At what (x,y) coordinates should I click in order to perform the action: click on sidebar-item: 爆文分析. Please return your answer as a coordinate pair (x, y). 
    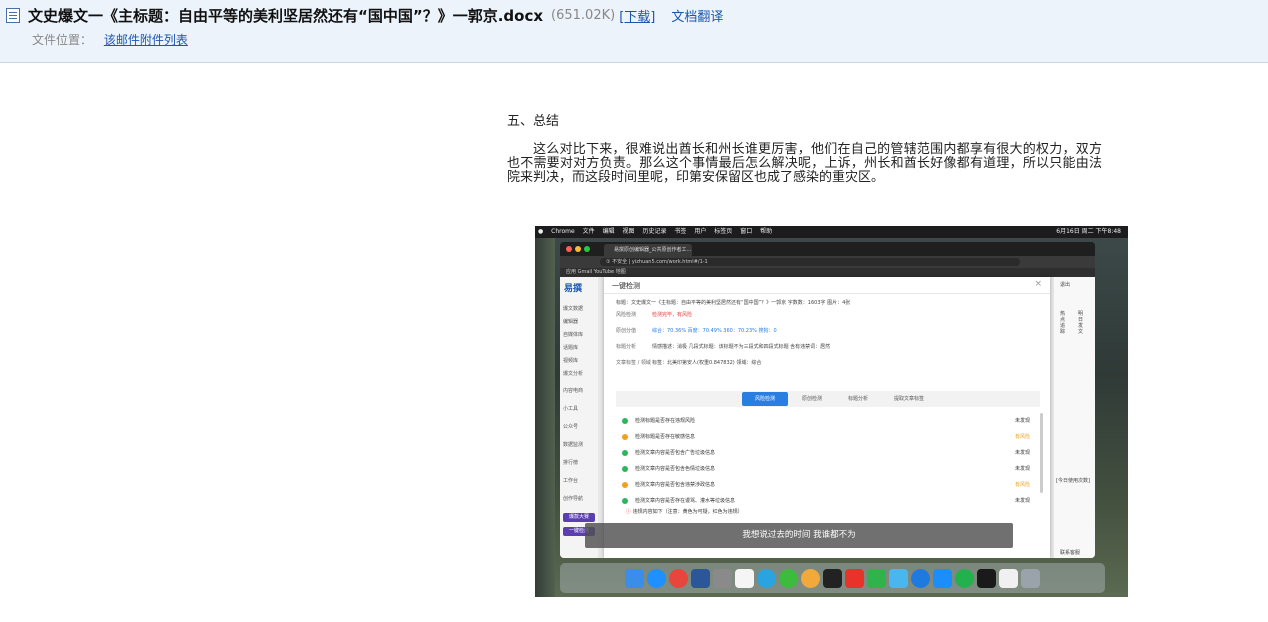
    Looking at the image, I should click on (573, 374).